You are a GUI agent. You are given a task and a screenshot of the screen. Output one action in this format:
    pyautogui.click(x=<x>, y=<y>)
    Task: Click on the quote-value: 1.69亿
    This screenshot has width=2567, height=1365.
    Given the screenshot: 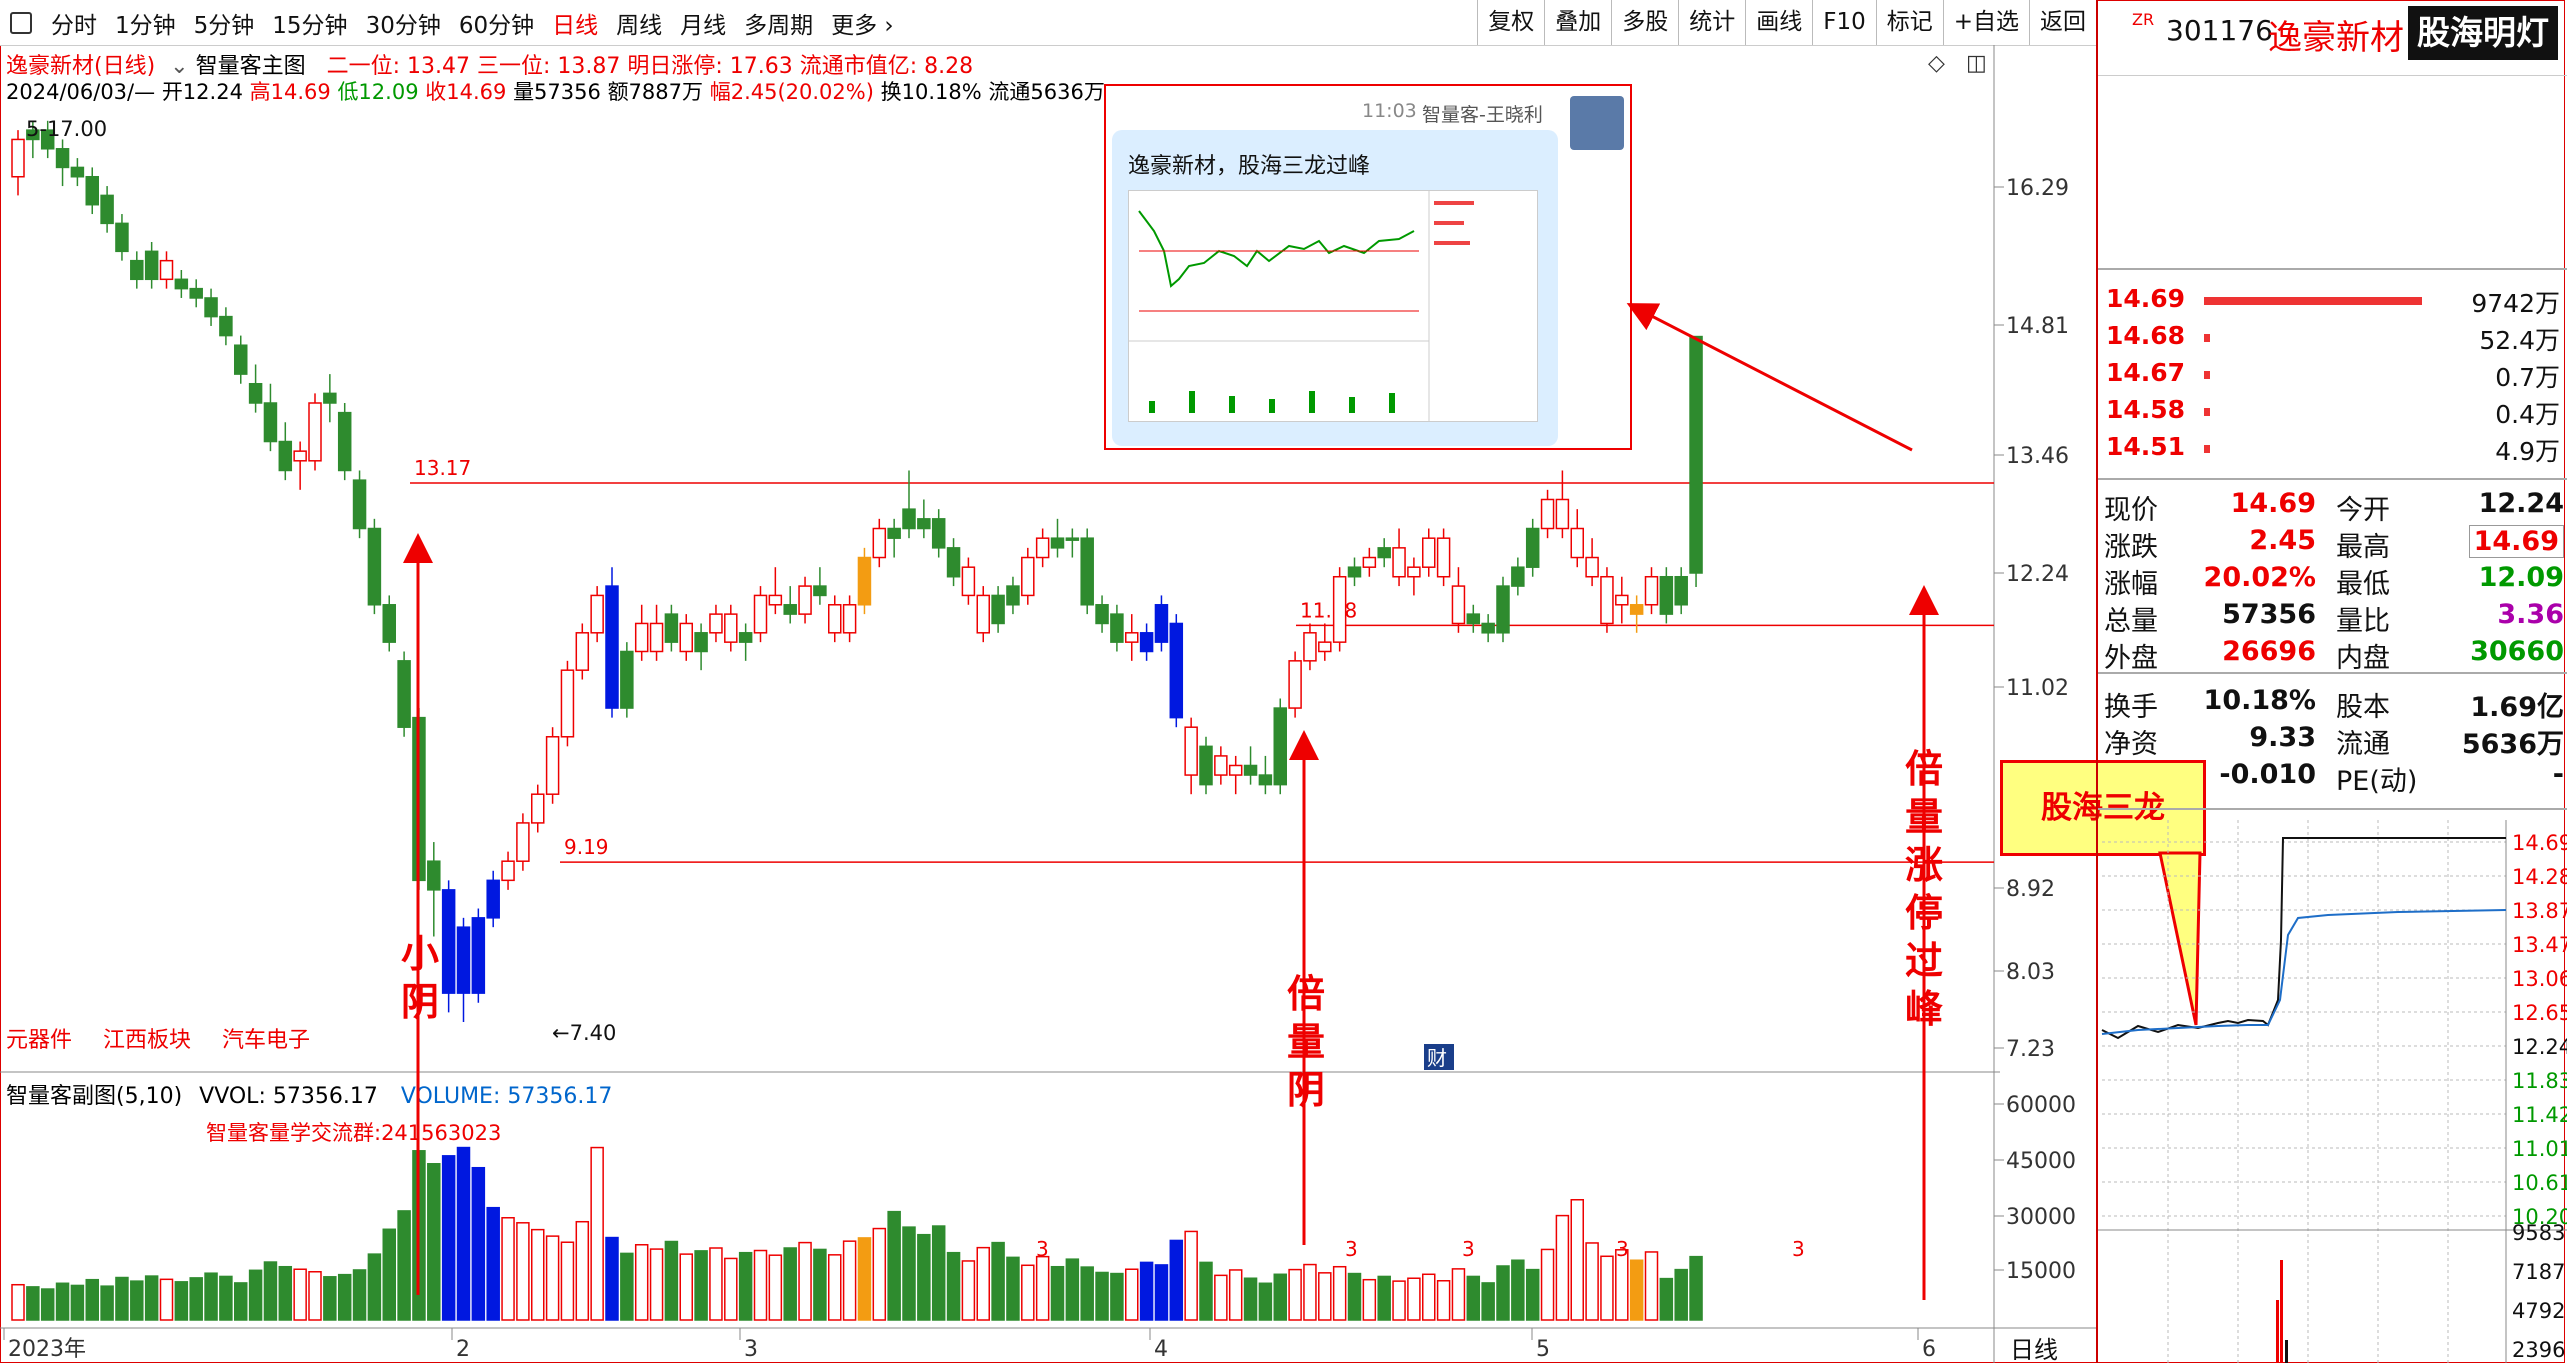 What is the action you would take?
    pyautogui.click(x=2517, y=707)
    